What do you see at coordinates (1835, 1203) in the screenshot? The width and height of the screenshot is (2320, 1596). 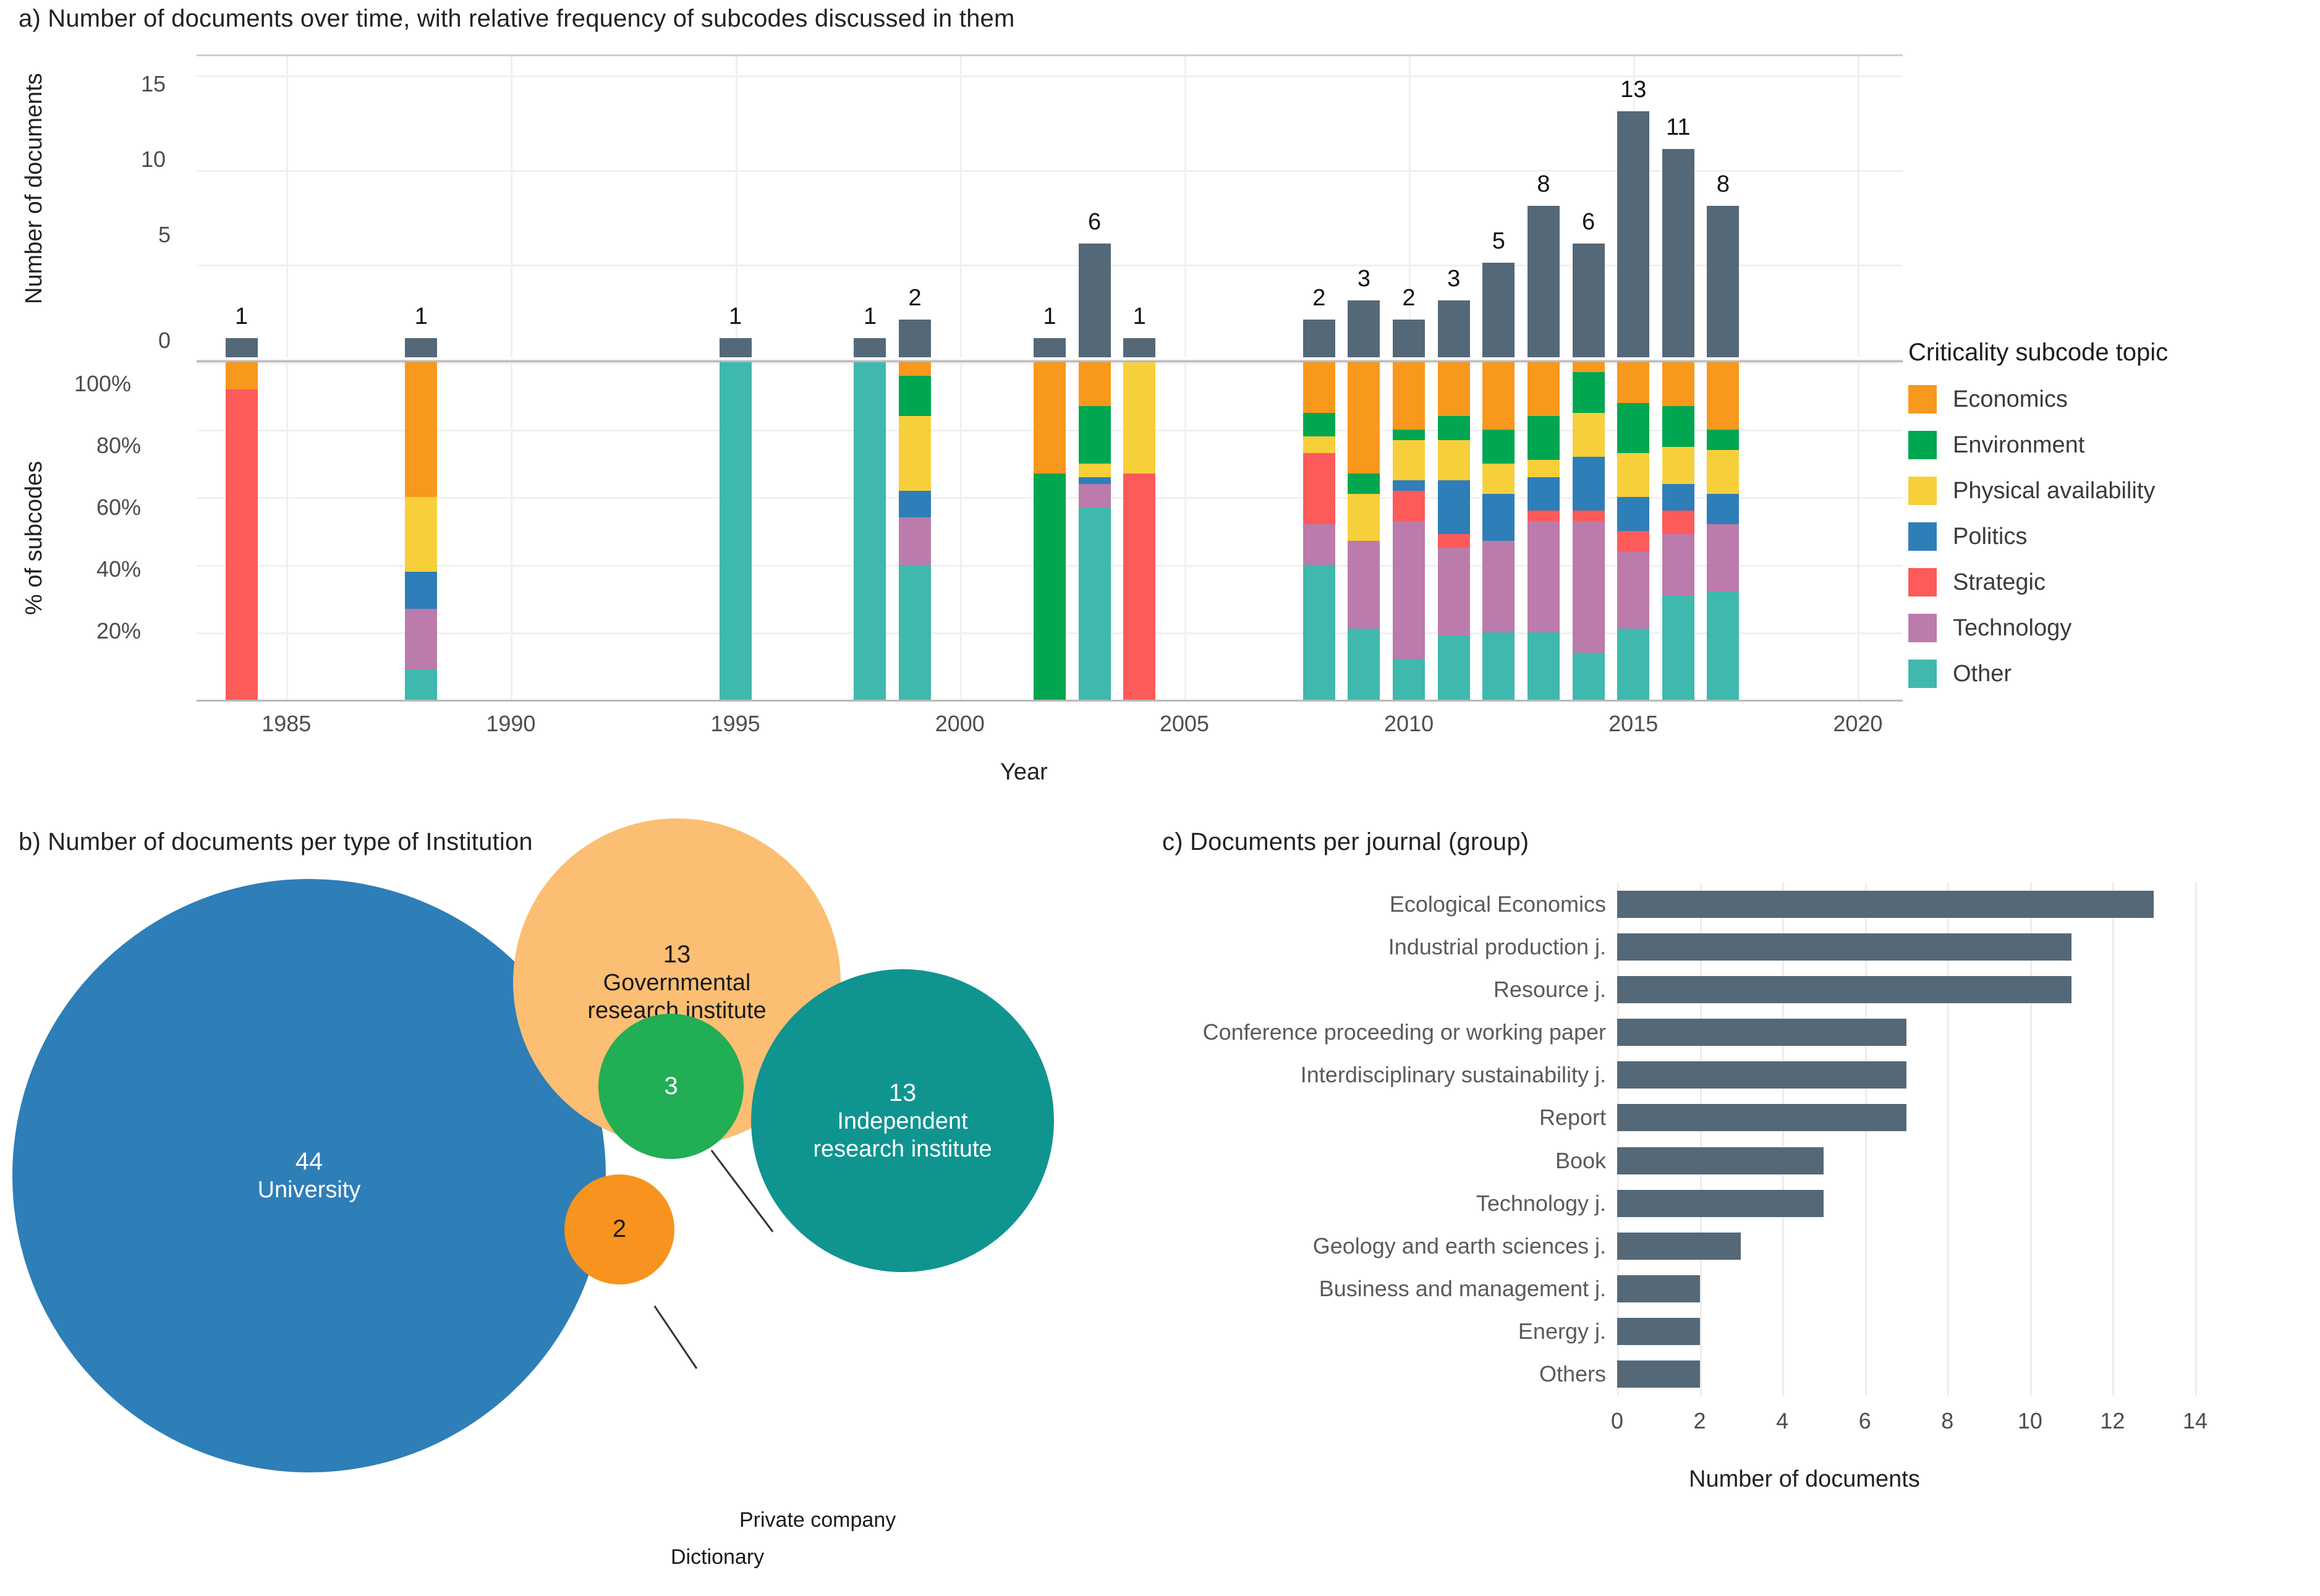 I see `journal-bar-row: Technology j.` at bounding box center [1835, 1203].